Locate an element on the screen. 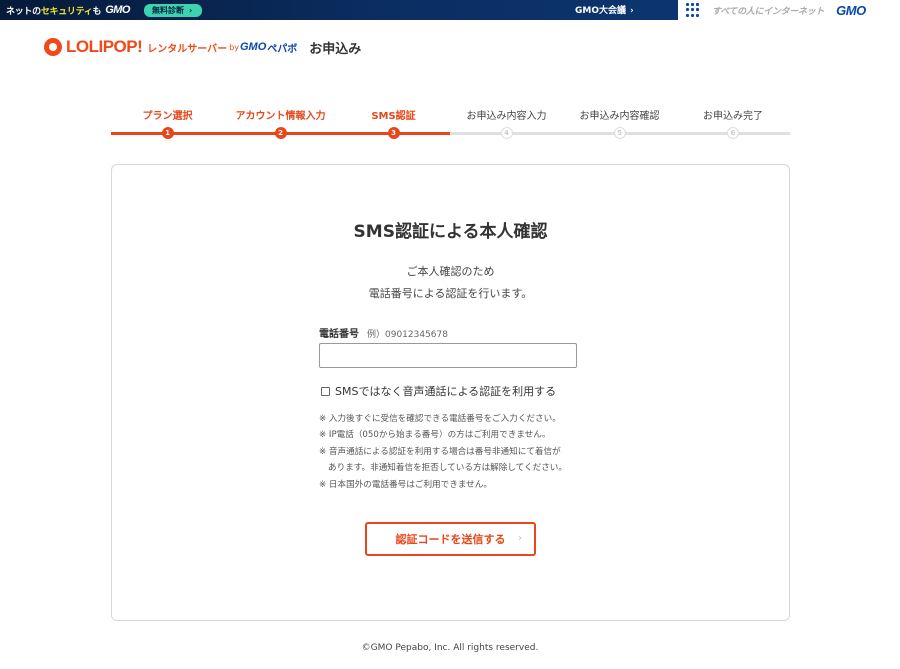  gmo-logo: GMO is located at coordinates (117, 10).